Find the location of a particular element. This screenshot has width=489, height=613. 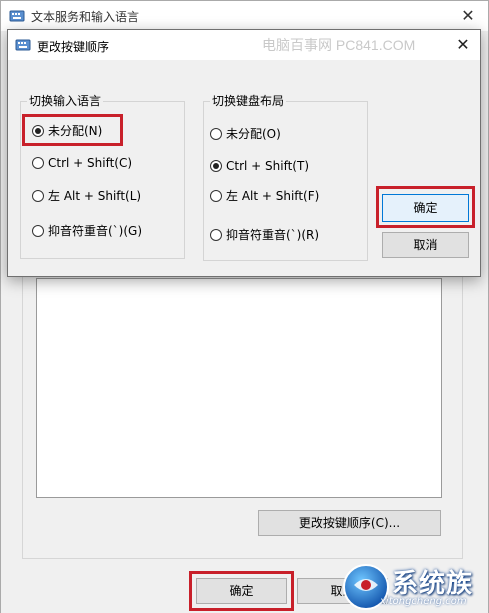

dialog-title: 更改按键顺序 is located at coordinates (73, 47).